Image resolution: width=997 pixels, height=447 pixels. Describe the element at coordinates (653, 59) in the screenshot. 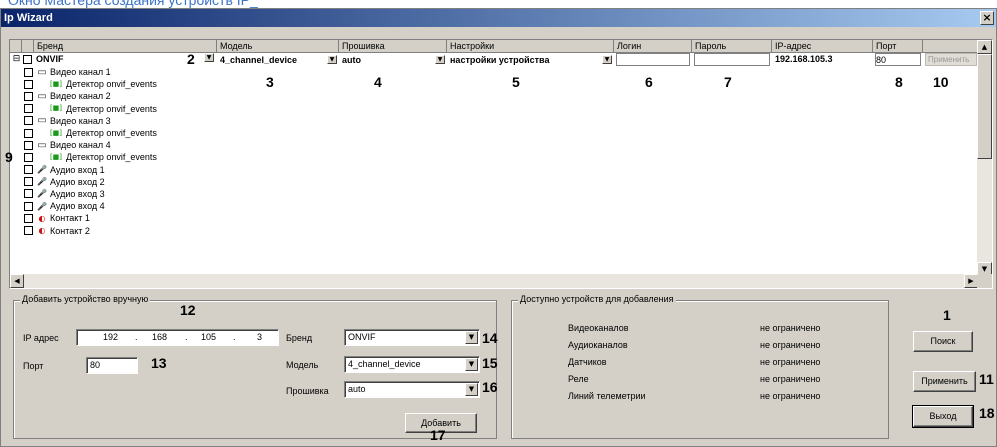

I see `login-field` at that location.